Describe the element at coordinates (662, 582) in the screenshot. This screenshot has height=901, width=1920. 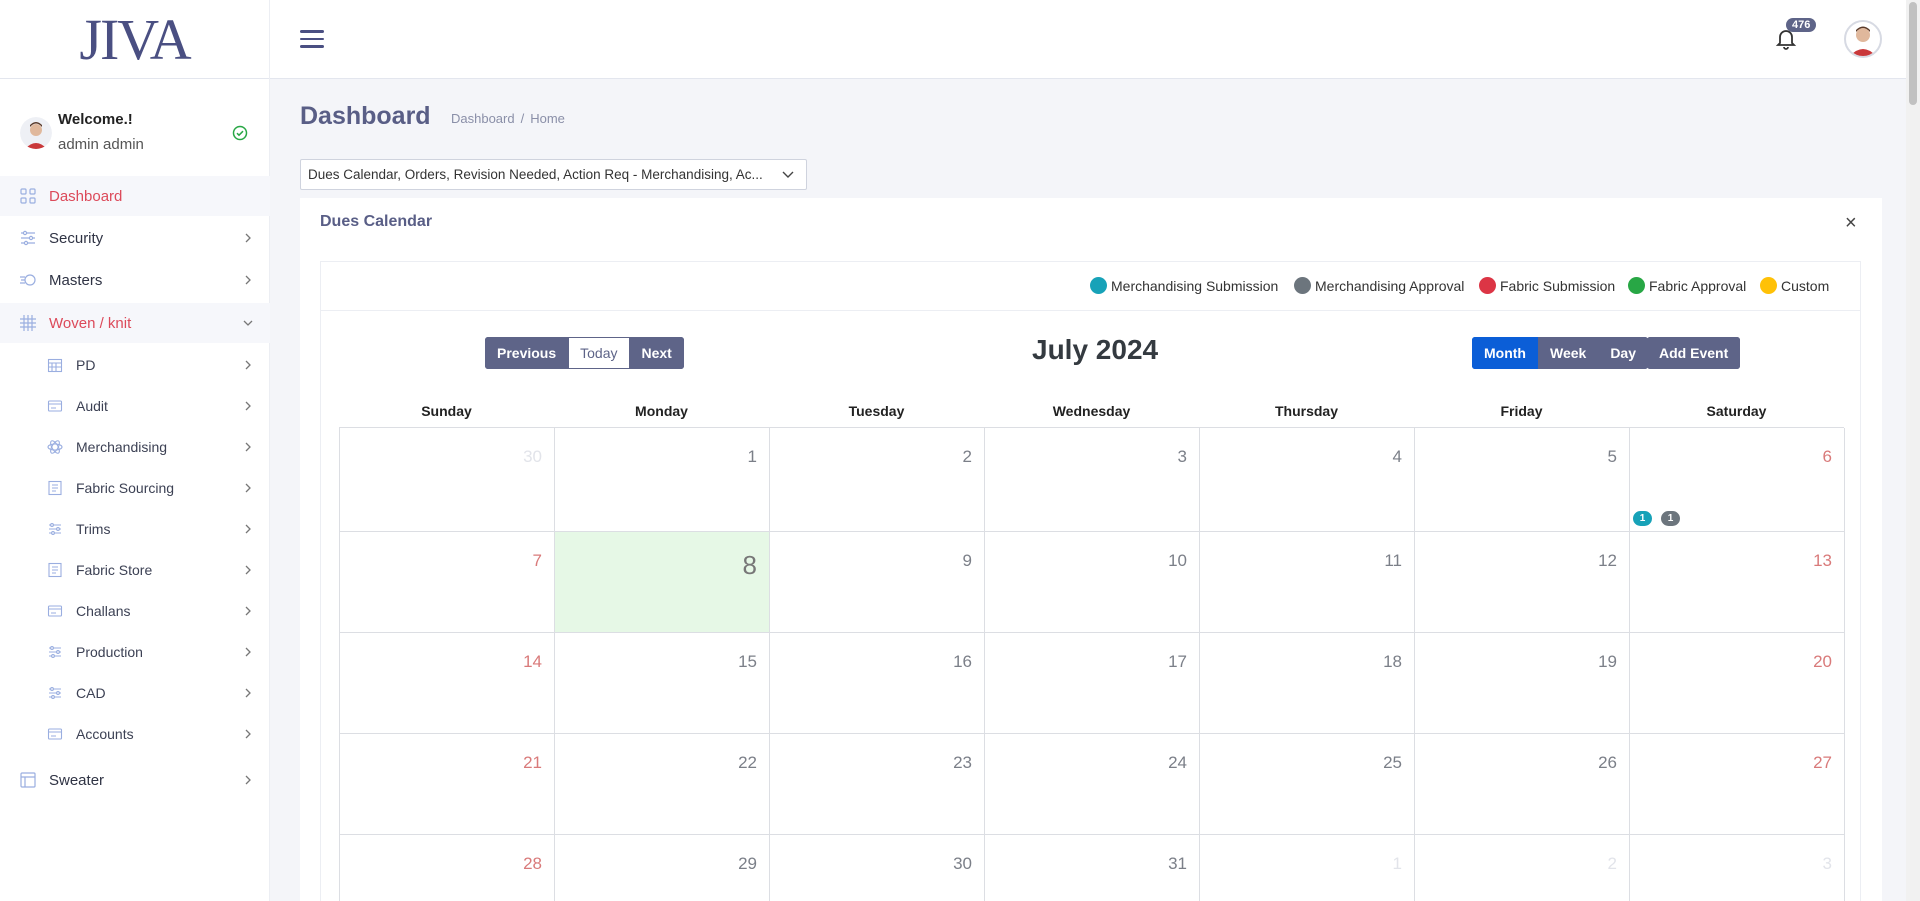
I see `calendar-day-cell-today: 8` at that location.